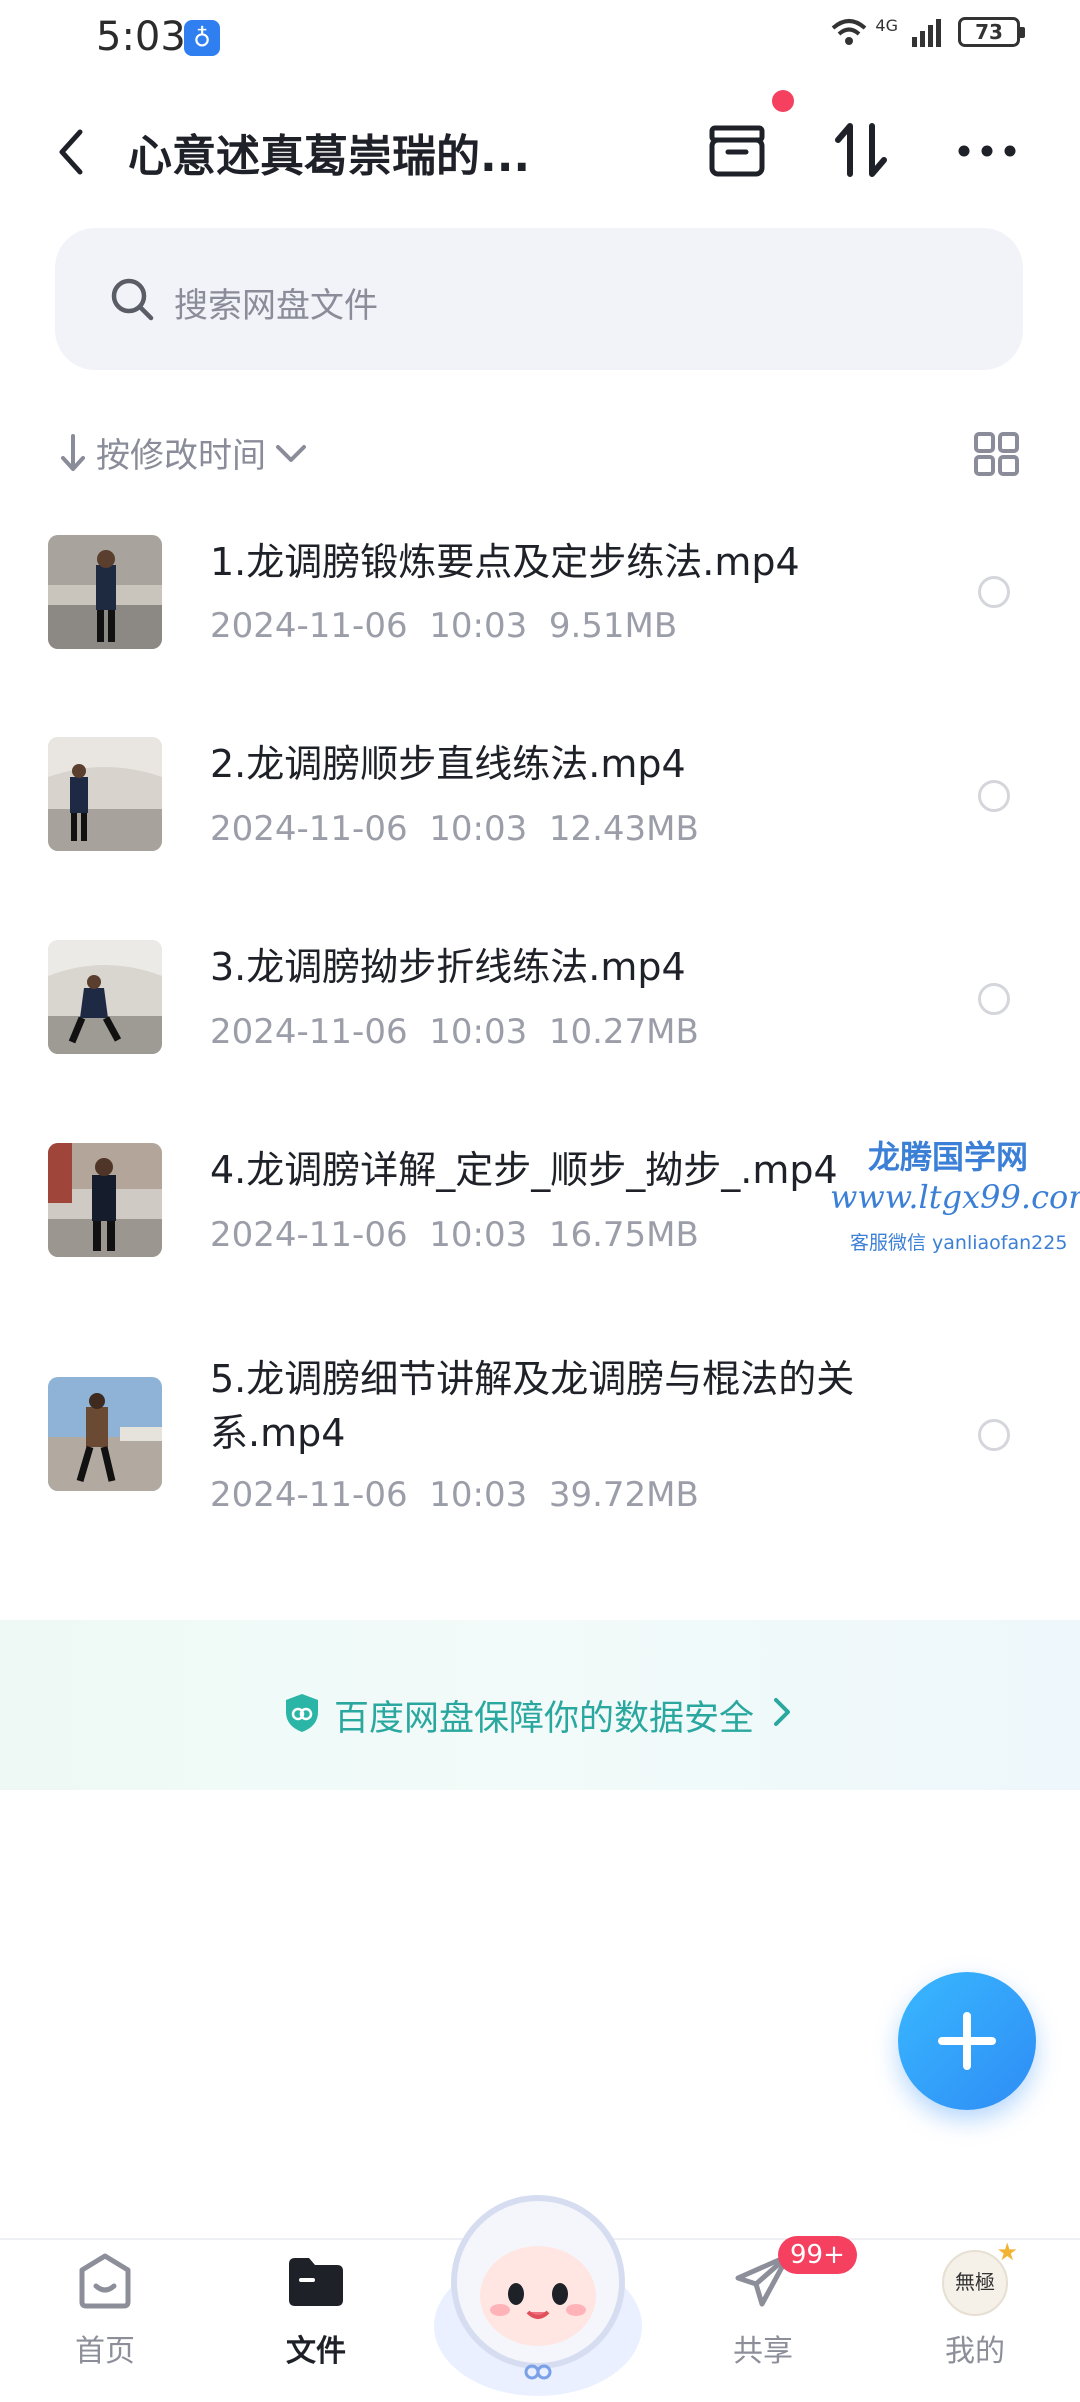 This screenshot has height=2402, width=1080. What do you see at coordinates (783, 101) in the screenshot?
I see `notification-dot` at bounding box center [783, 101].